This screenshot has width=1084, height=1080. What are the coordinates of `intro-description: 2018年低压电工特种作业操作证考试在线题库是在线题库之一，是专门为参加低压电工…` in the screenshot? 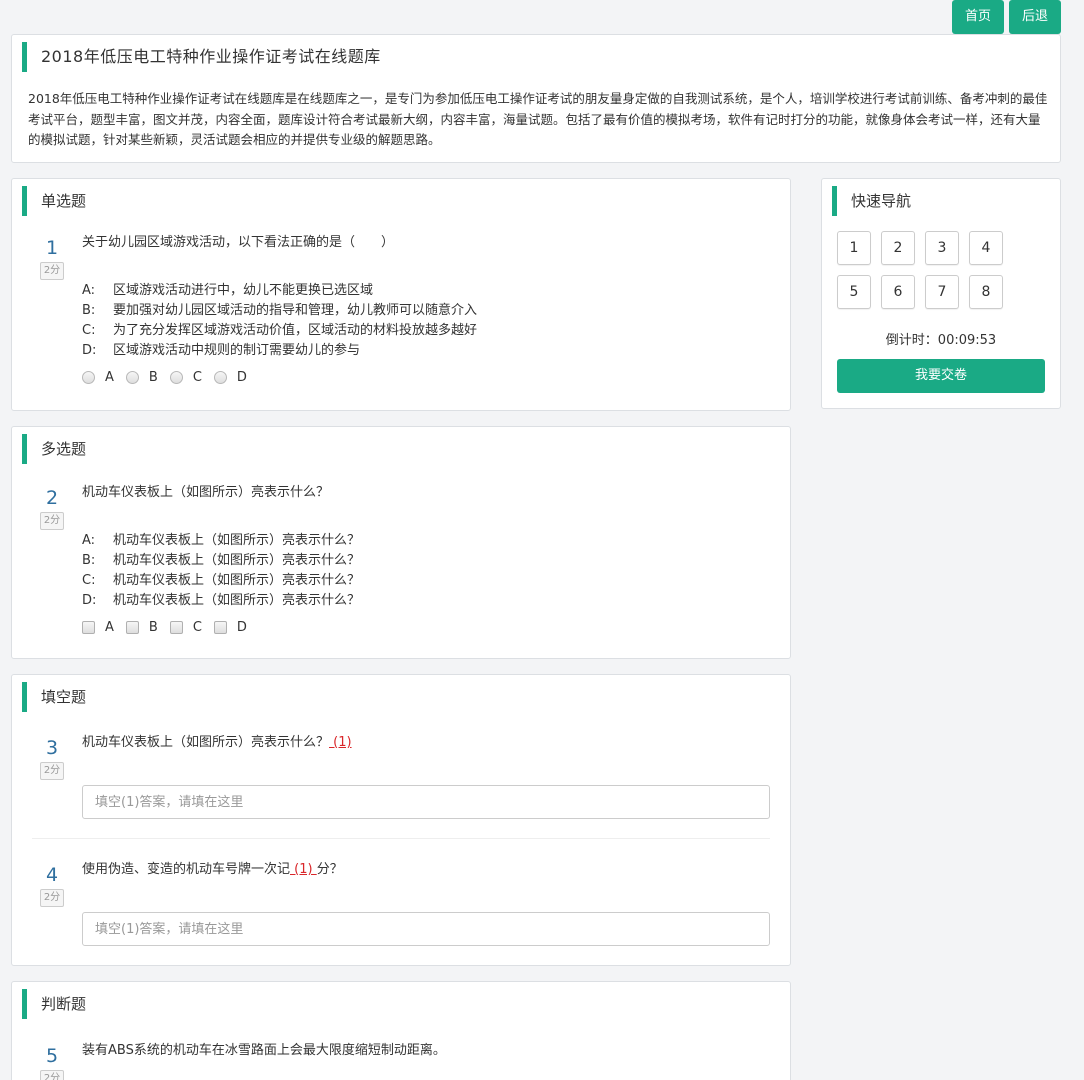 It's located at (538, 119).